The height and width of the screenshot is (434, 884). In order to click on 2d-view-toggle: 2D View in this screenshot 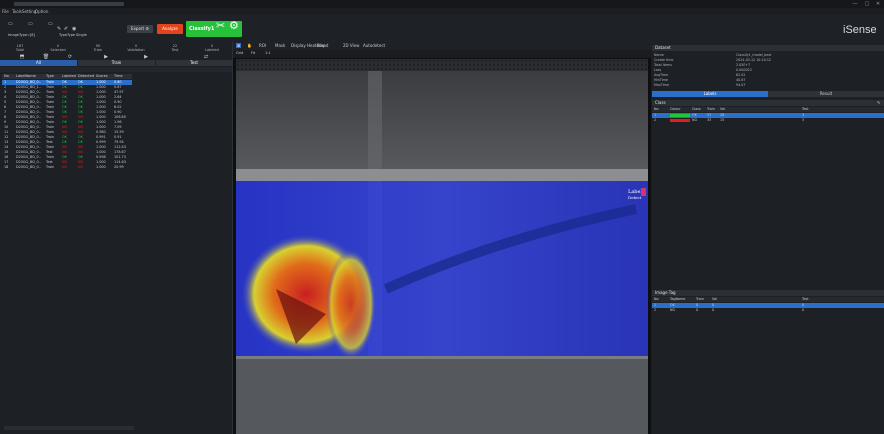, I will do `click(351, 45)`.